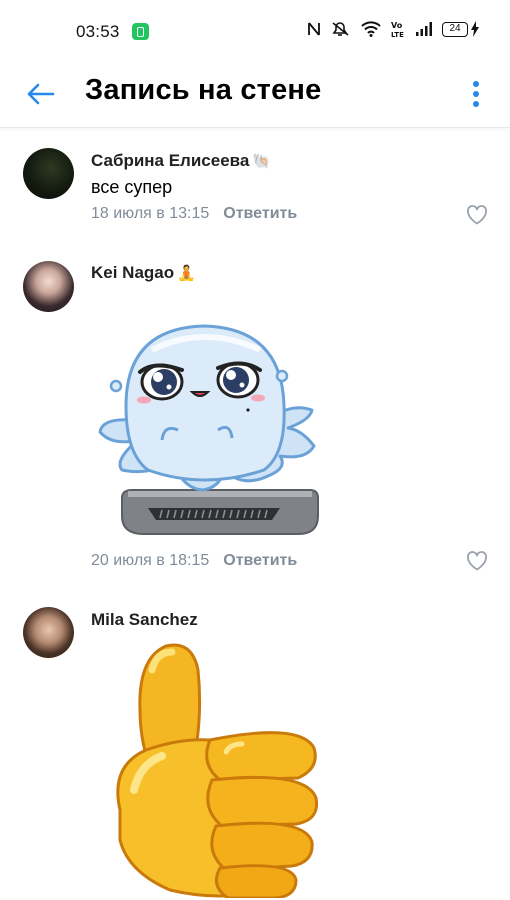 This screenshot has width=510, height=900. I want to click on battery-level: 24, so click(455, 29).